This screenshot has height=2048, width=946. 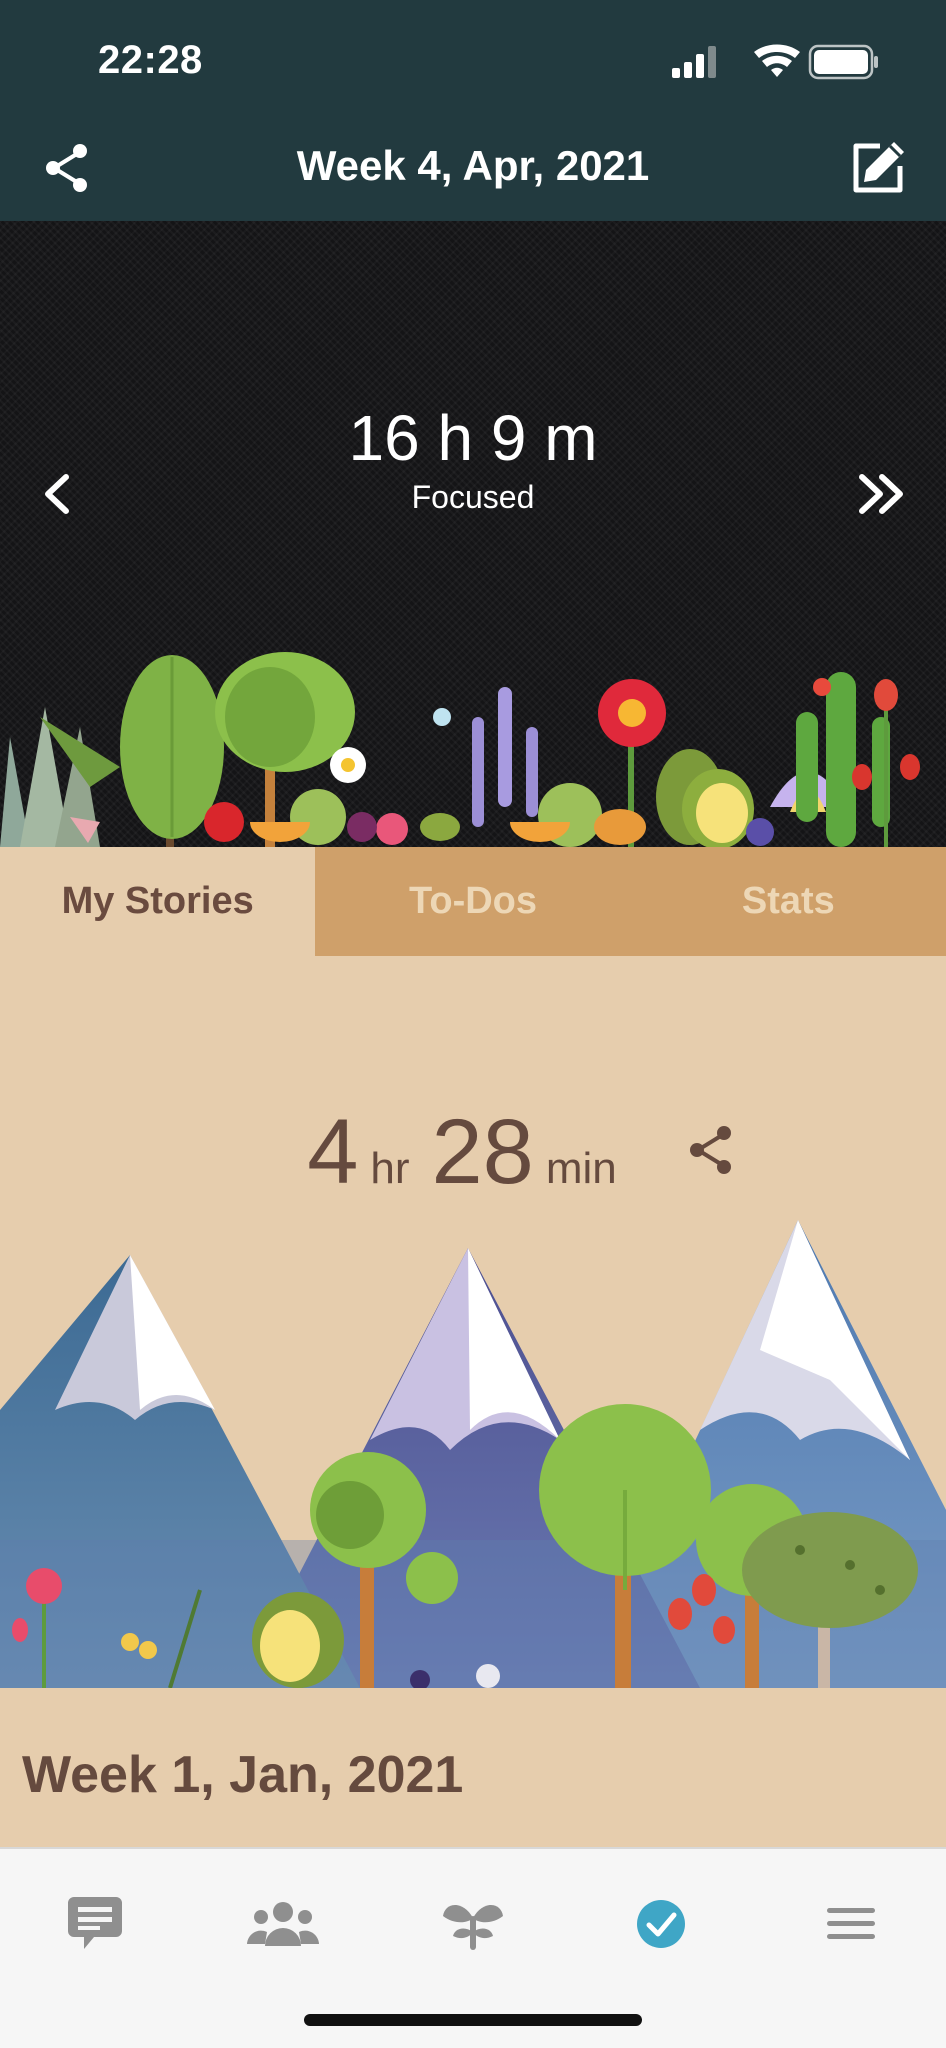 I want to click on battery-icon, so click(x=843, y=62).